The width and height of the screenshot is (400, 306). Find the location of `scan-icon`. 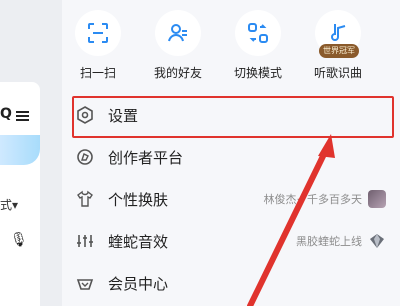

scan-icon is located at coordinates (98, 33).